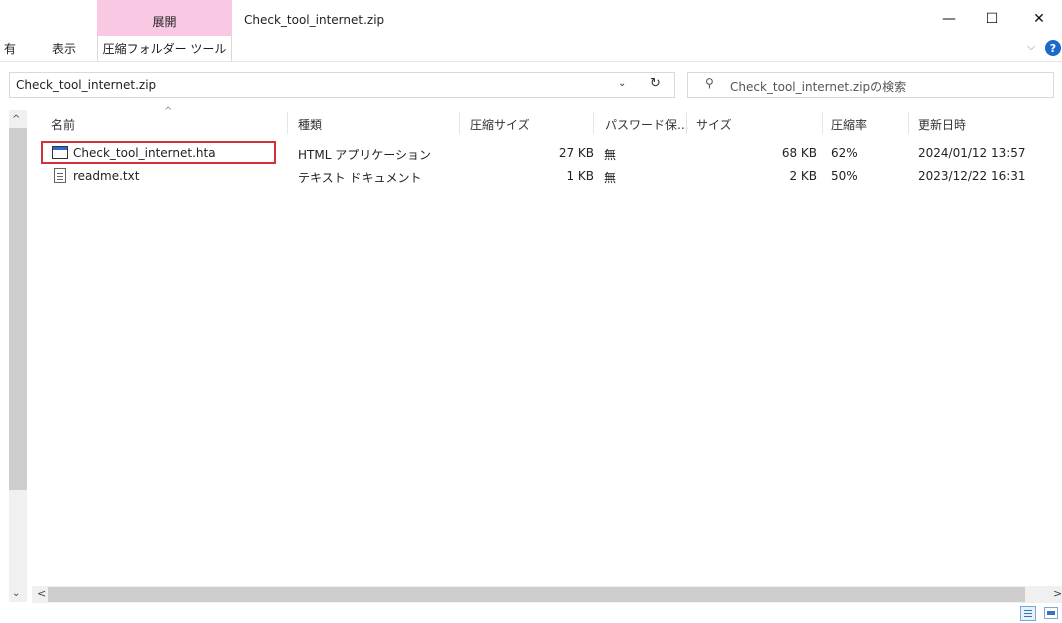  What do you see at coordinates (655, 83) in the screenshot?
I see `refresh-icon: ↻` at bounding box center [655, 83].